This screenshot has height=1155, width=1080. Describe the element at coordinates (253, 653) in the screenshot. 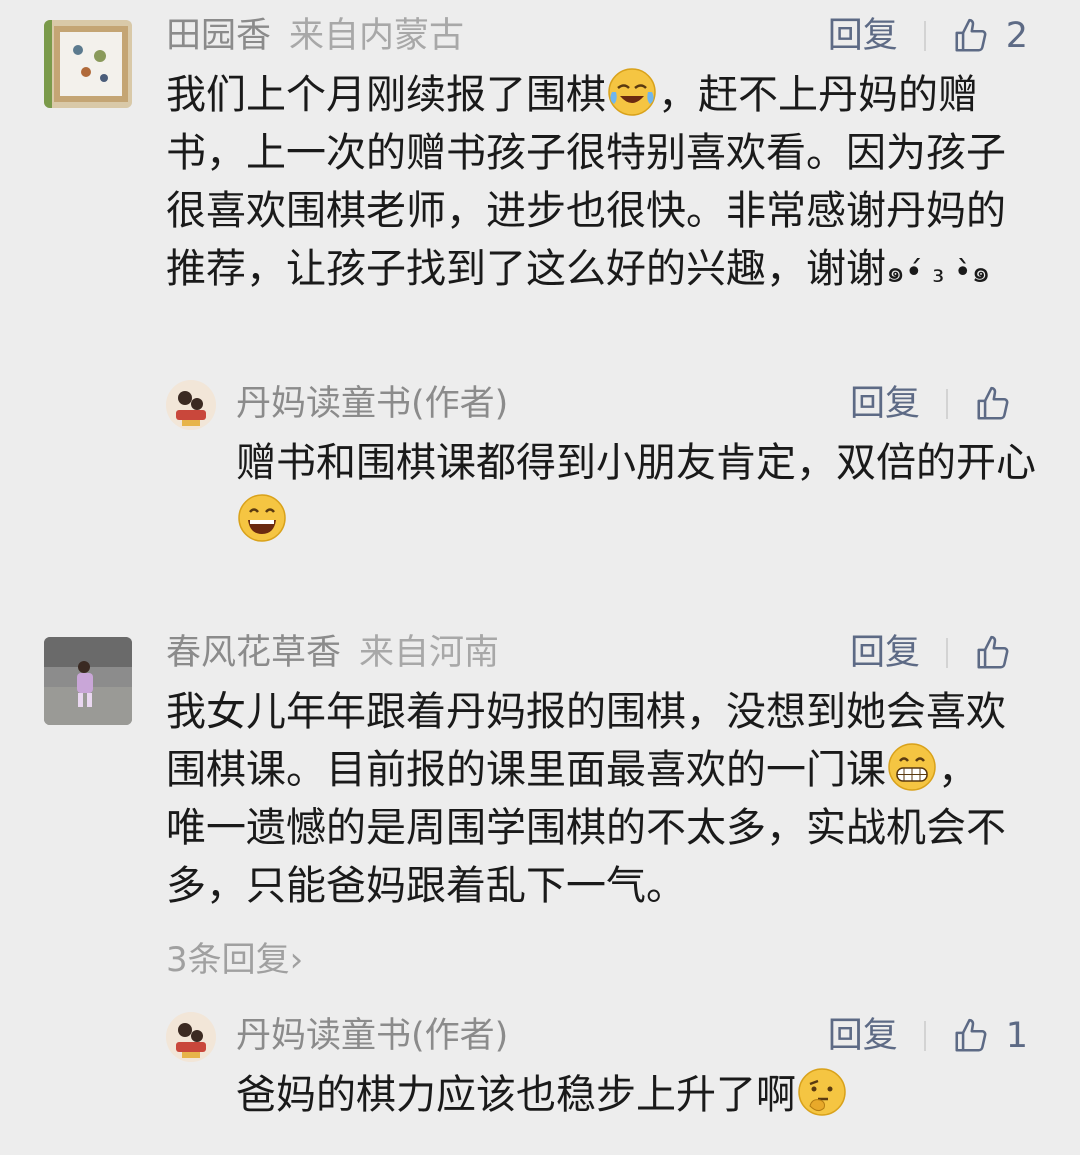

I see `commenter-name: 春风花草香` at that location.